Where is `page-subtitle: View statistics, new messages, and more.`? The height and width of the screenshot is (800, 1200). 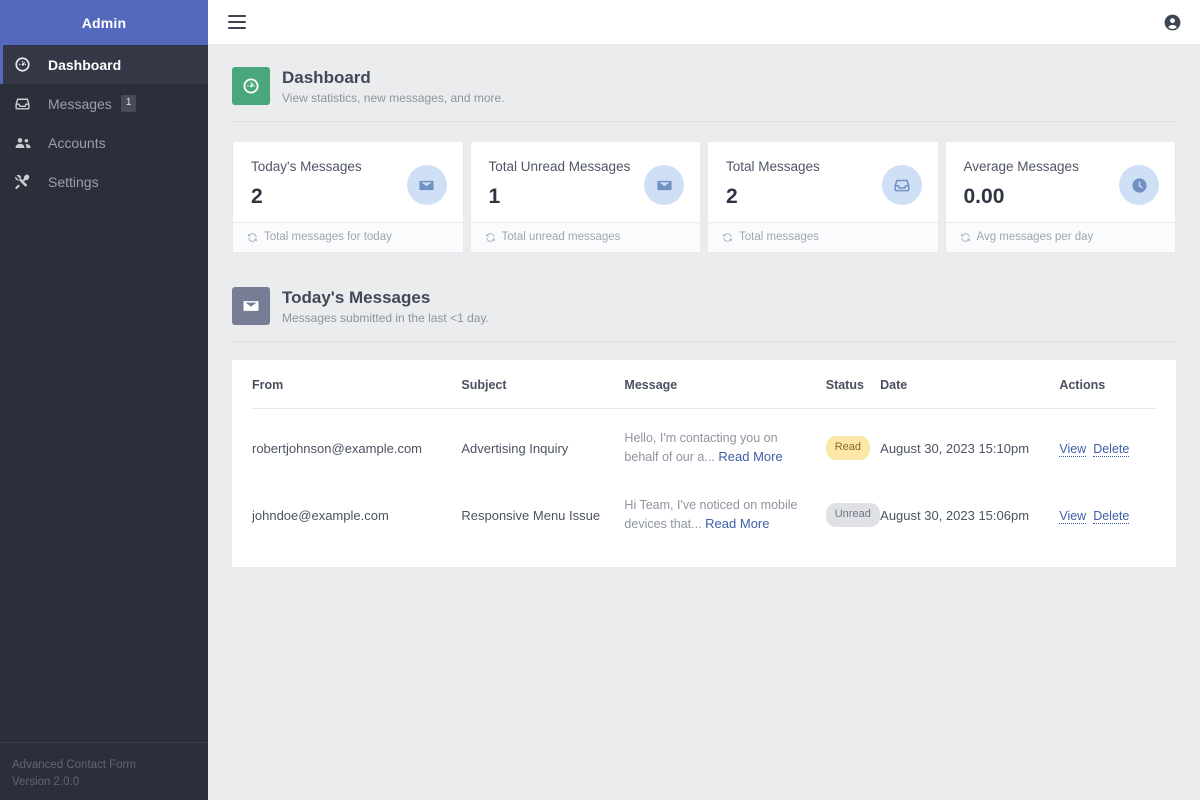
page-subtitle: View statistics, new messages, and more. is located at coordinates (393, 97).